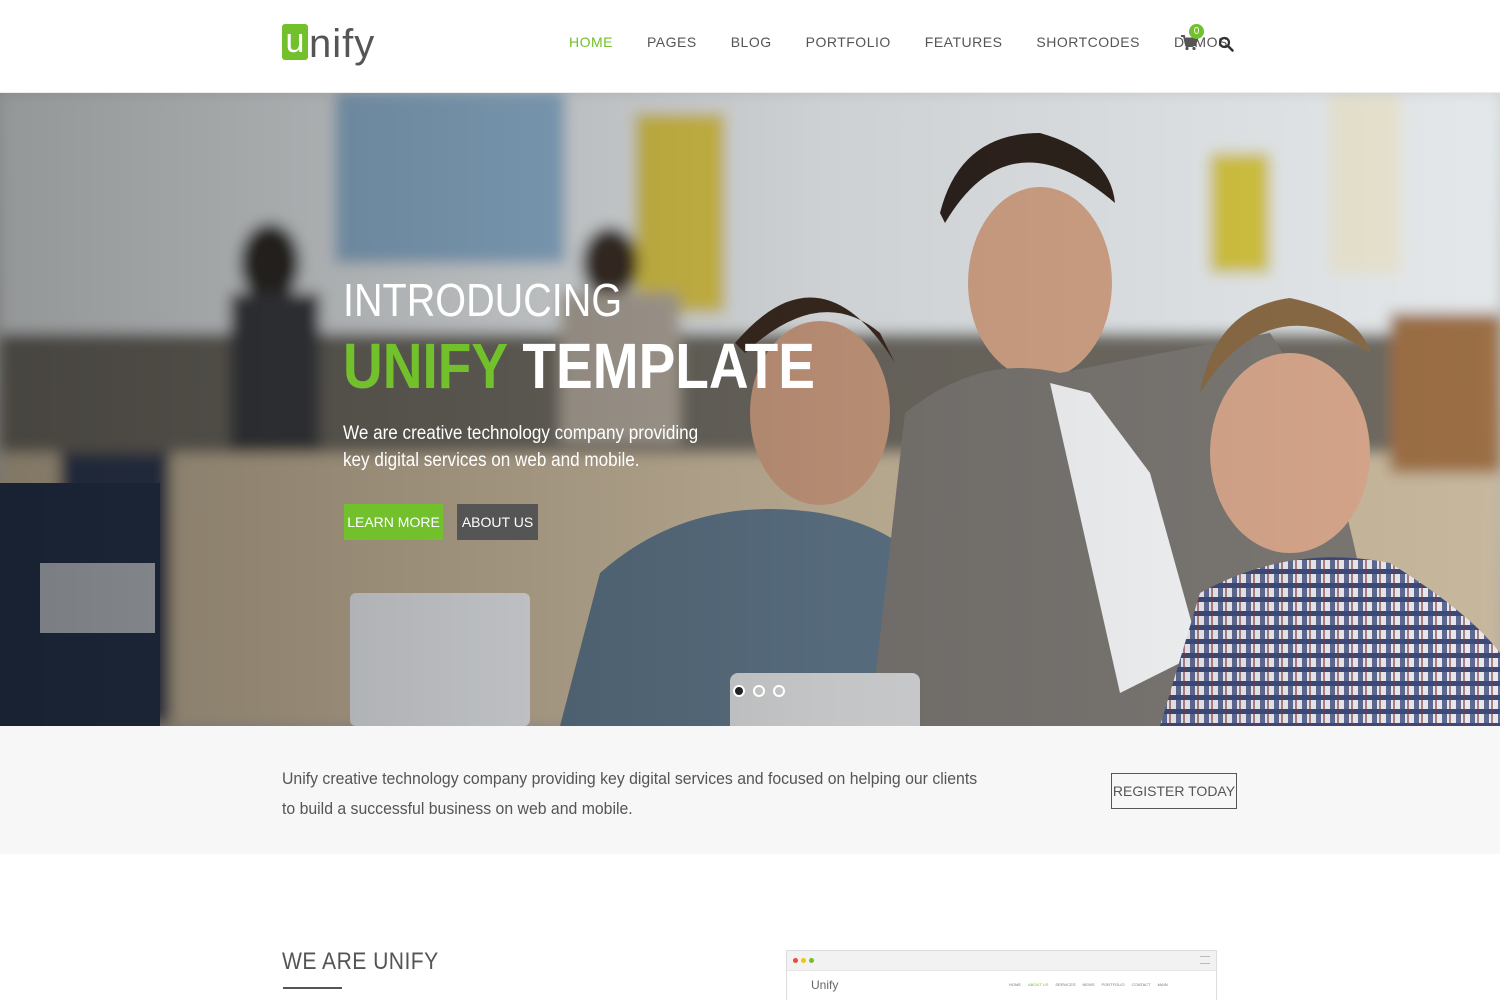 This screenshot has height=1000, width=1500. I want to click on nav-blog: BLOG, so click(751, 42).